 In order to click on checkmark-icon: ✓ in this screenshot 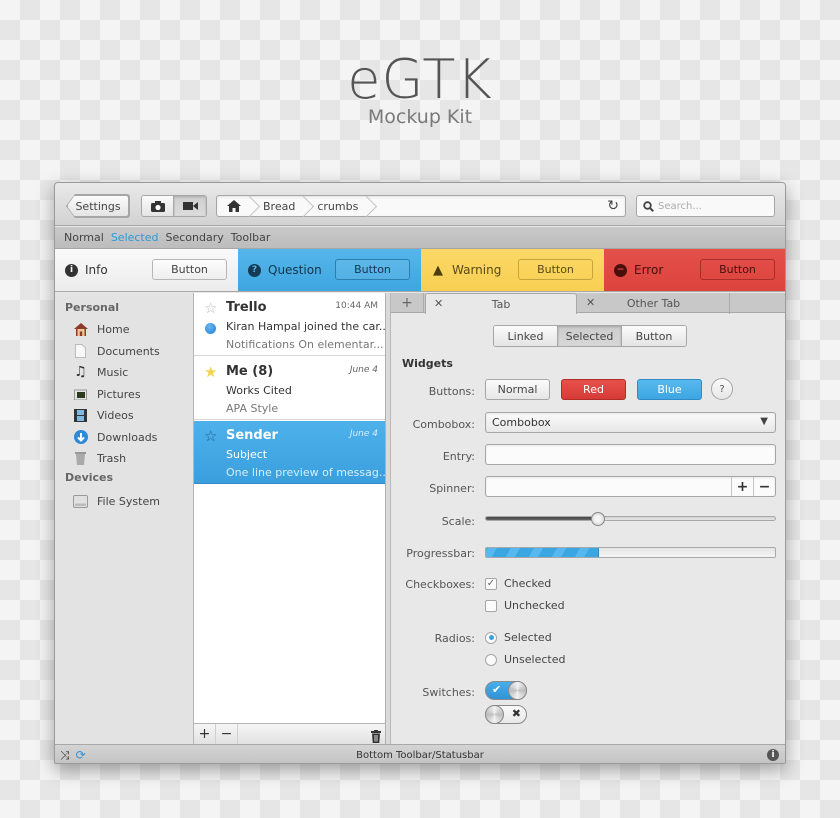, I will do `click(491, 583)`.